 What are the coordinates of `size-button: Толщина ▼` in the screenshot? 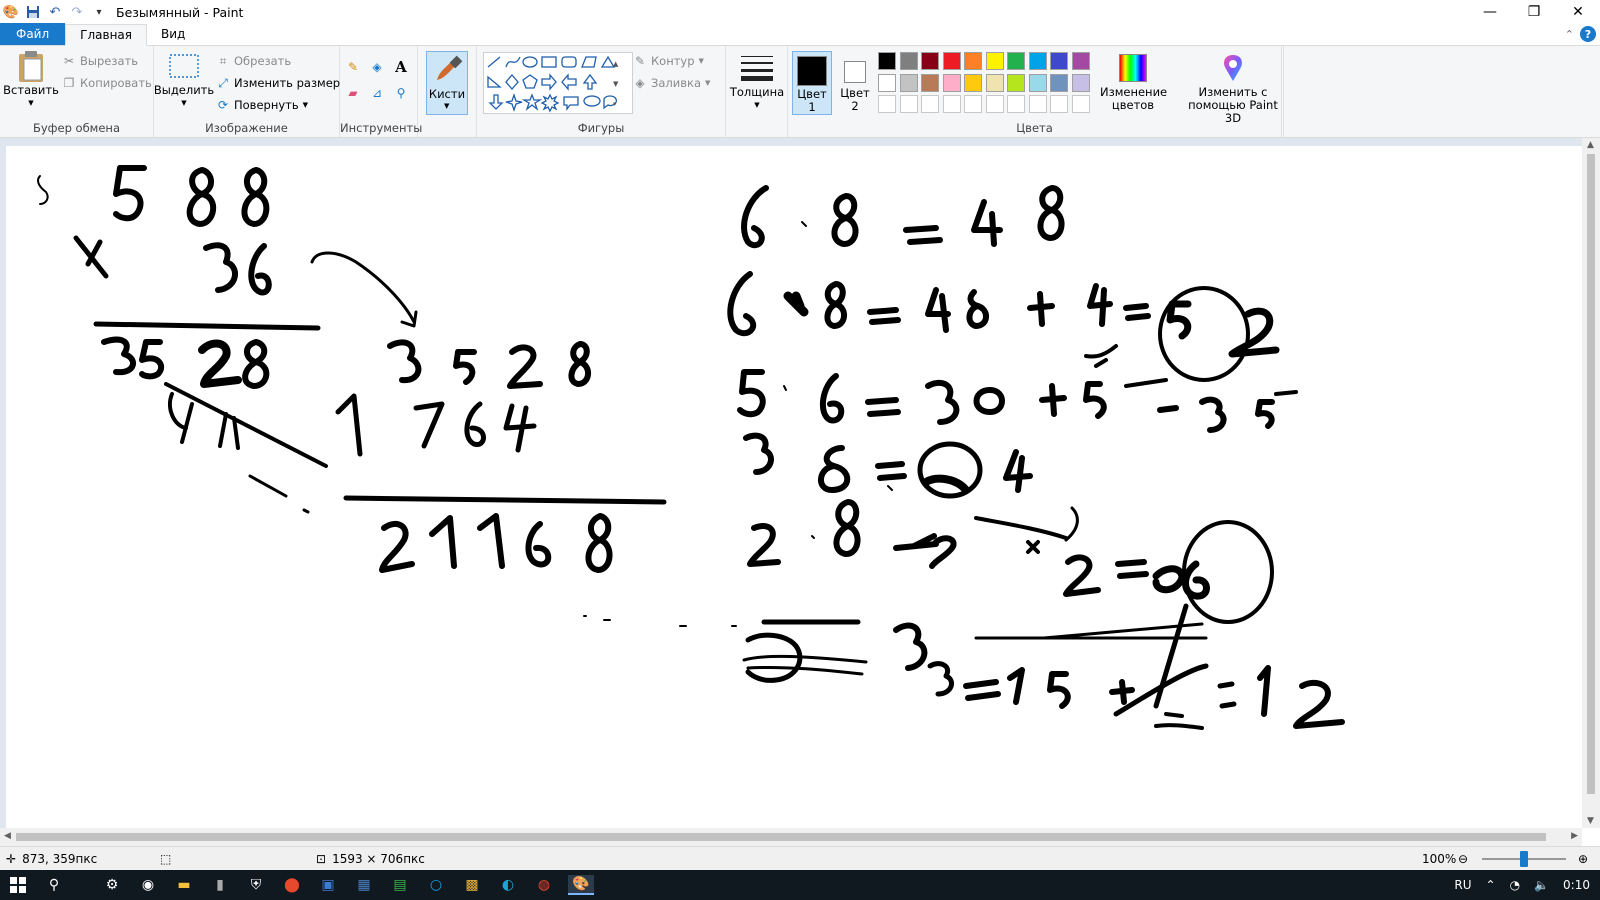 It's located at (757, 82).